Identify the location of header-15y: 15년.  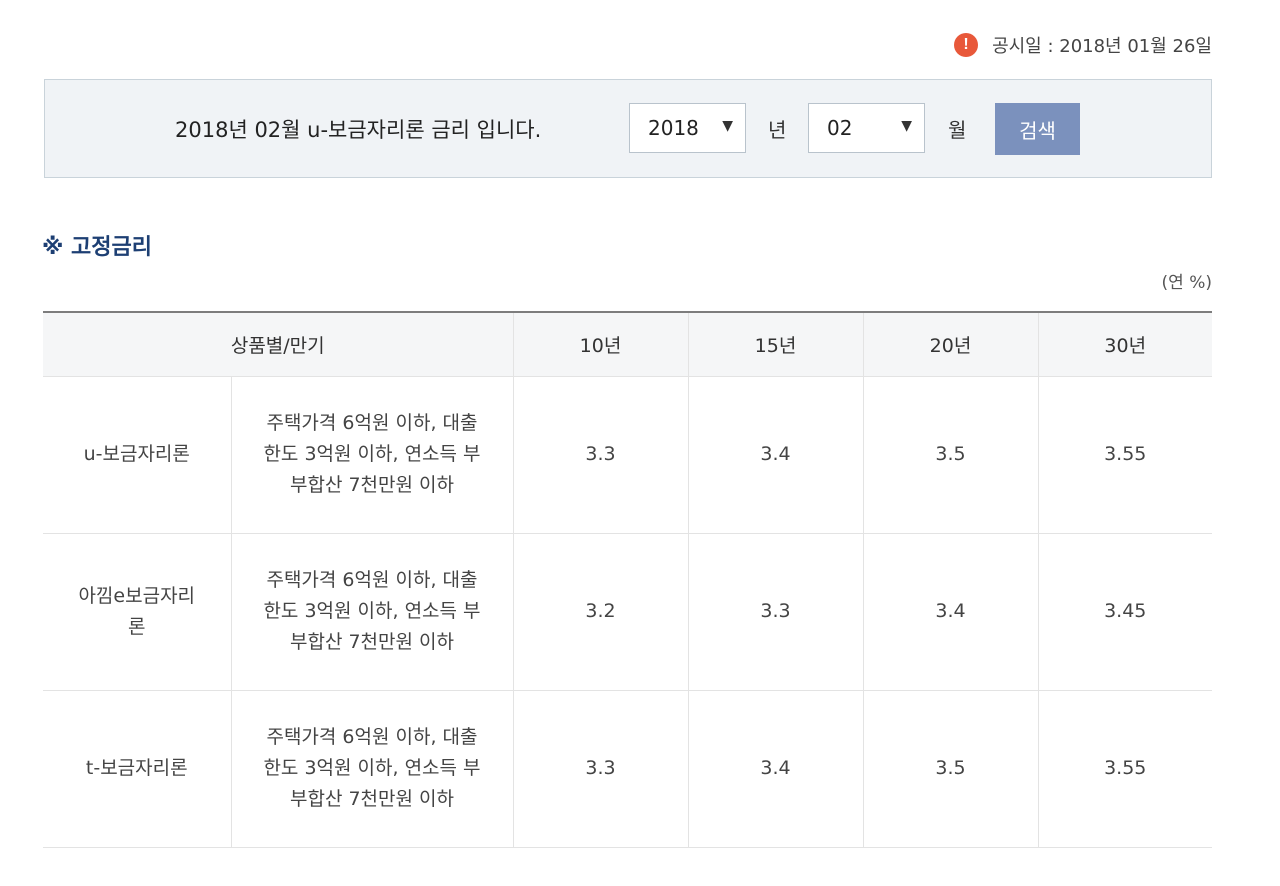
(775, 344).